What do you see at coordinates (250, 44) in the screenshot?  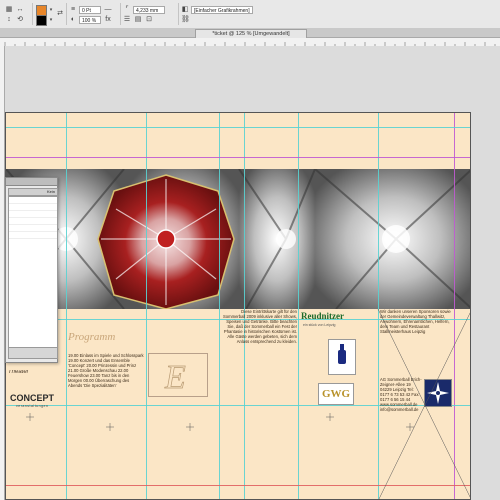 I see `ruler-ticks` at bounding box center [250, 44].